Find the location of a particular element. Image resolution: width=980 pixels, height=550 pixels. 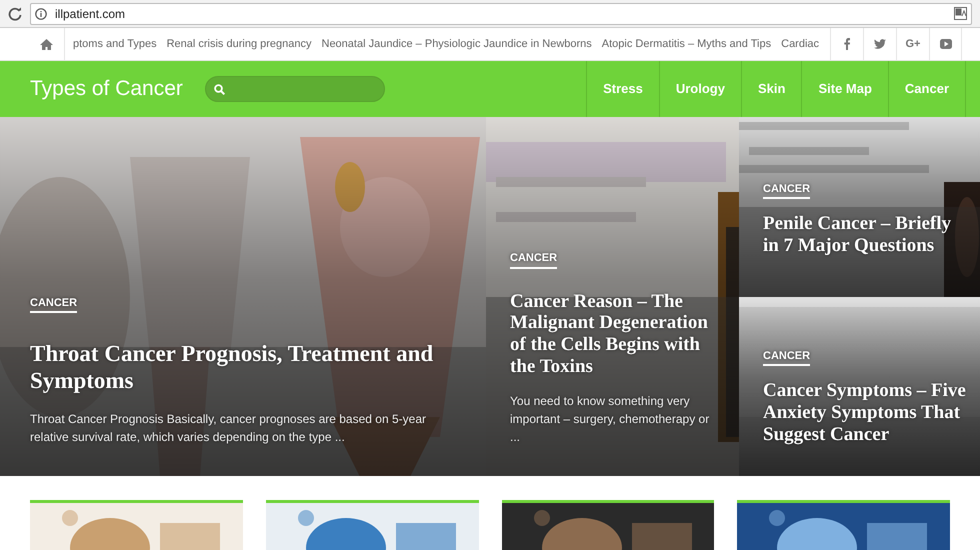

video-play-icon is located at coordinates (946, 44).